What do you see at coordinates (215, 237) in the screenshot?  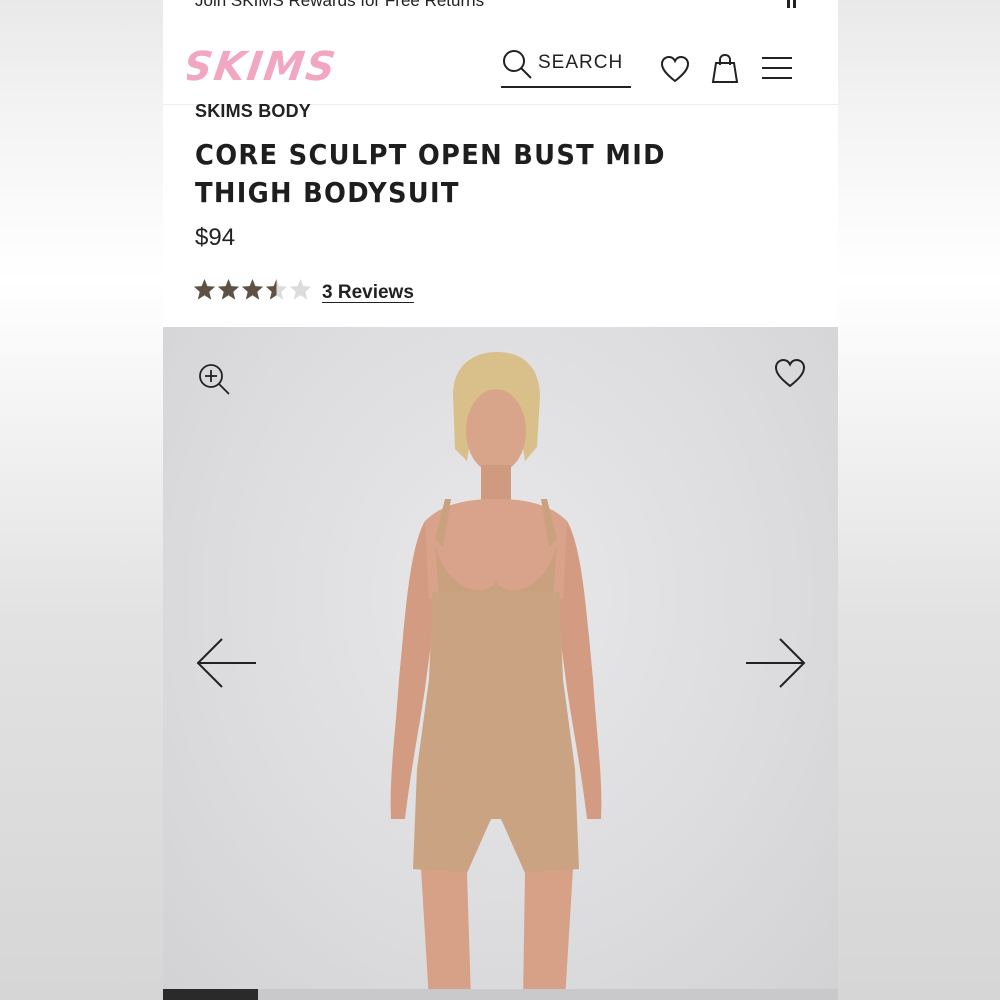 I see `product-price: $94` at bounding box center [215, 237].